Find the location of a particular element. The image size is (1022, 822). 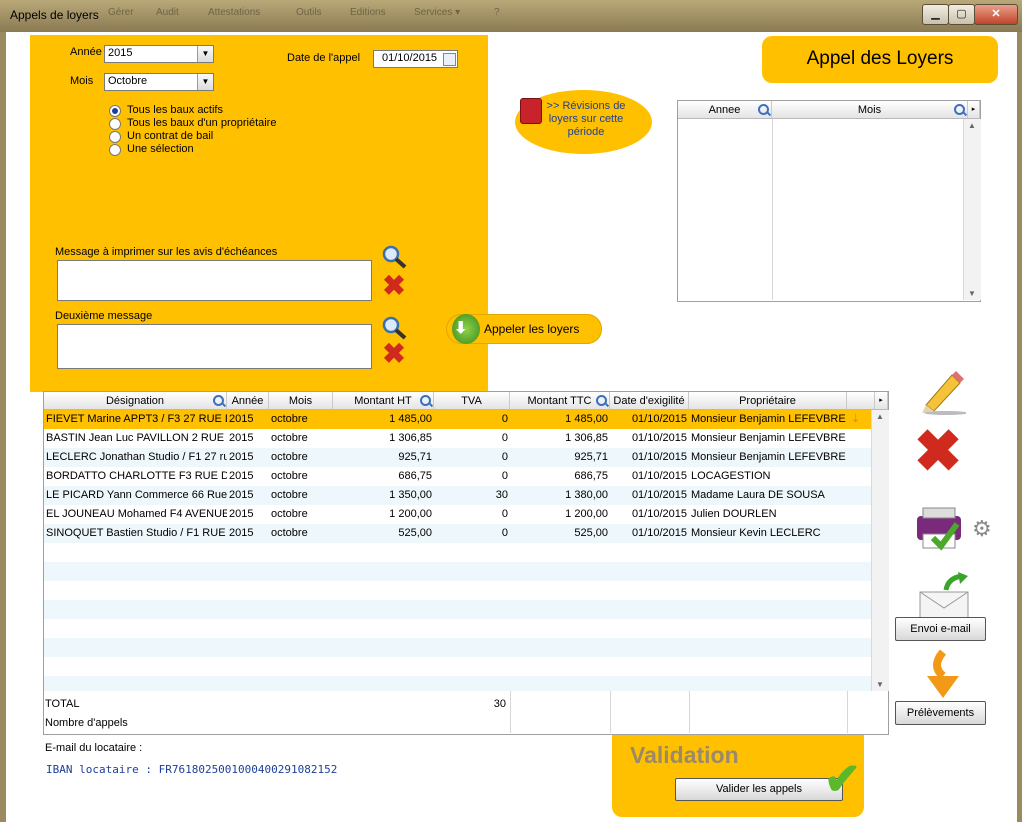

settings-icon: ⚙ is located at coordinates (982, 529).